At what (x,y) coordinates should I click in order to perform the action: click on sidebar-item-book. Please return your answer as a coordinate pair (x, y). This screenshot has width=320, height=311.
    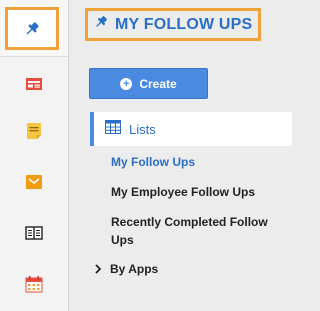
    Looking at the image, I should click on (34, 233).